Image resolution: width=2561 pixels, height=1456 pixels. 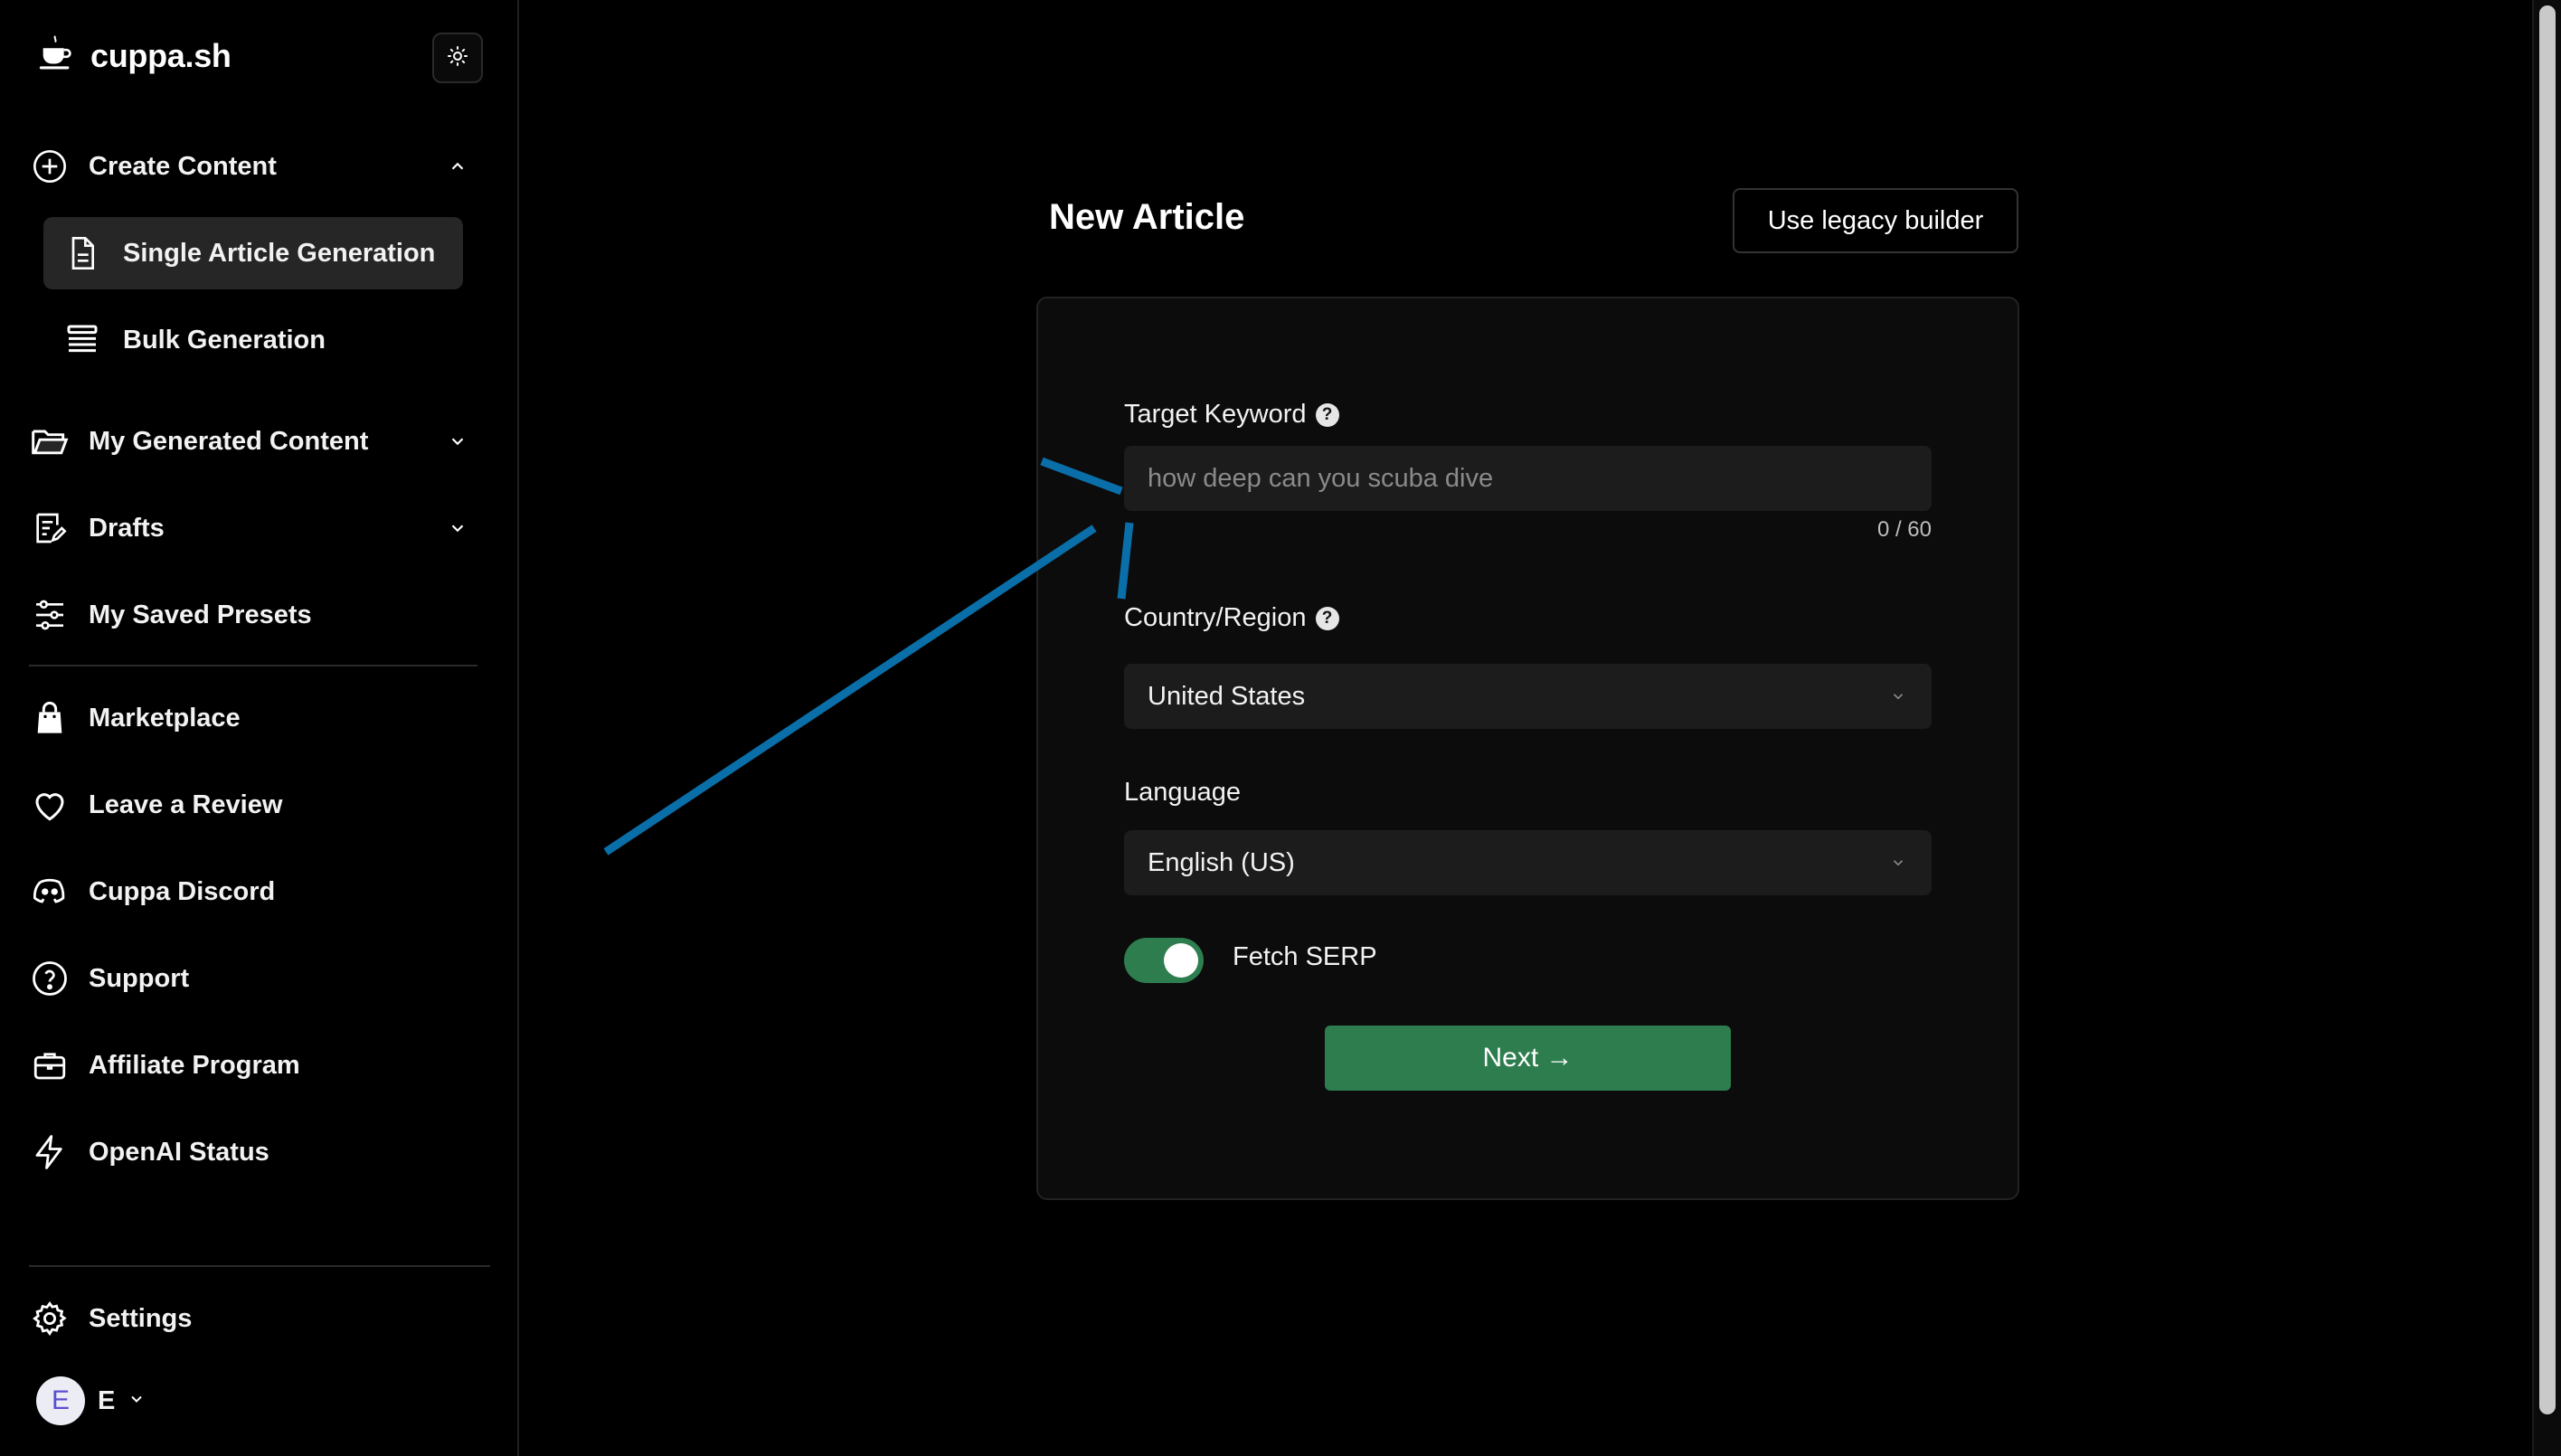 What do you see at coordinates (182, 891) in the screenshot?
I see `nav-label: Cuppa Discord` at bounding box center [182, 891].